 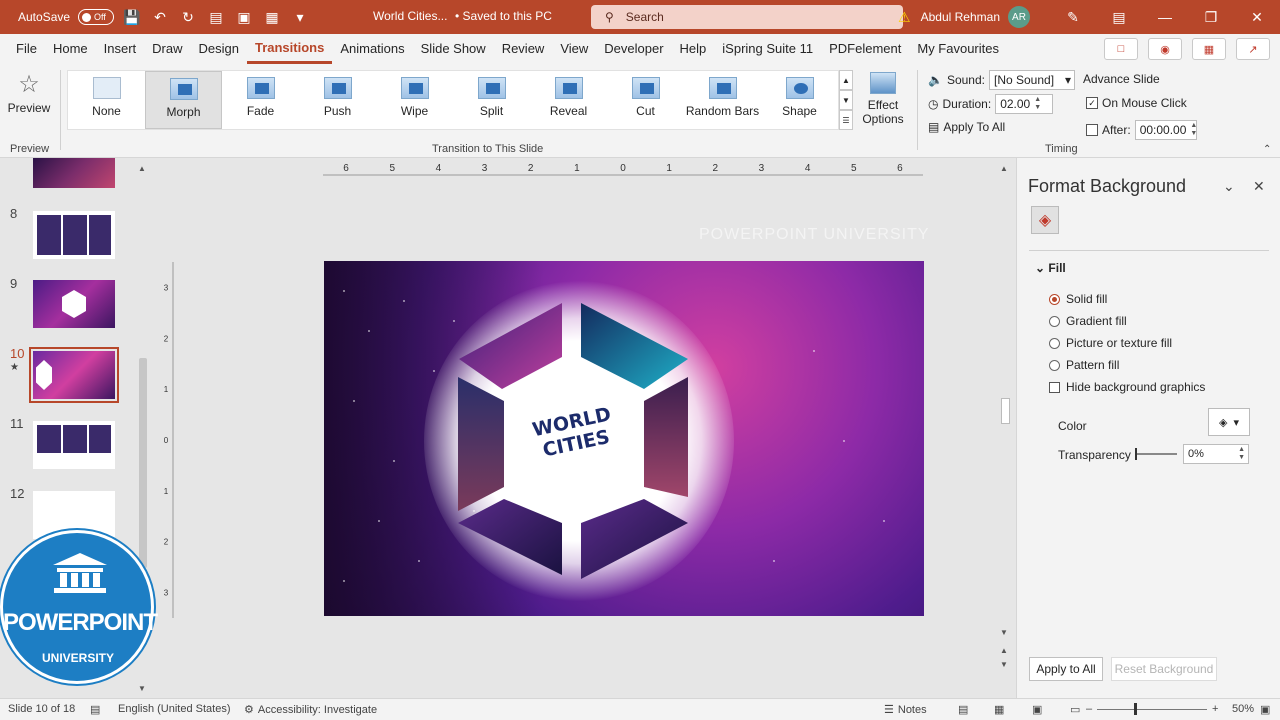 What do you see at coordinates (963, 709) in the screenshot?
I see `normal-view-icon: ▤` at bounding box center [963, 709].